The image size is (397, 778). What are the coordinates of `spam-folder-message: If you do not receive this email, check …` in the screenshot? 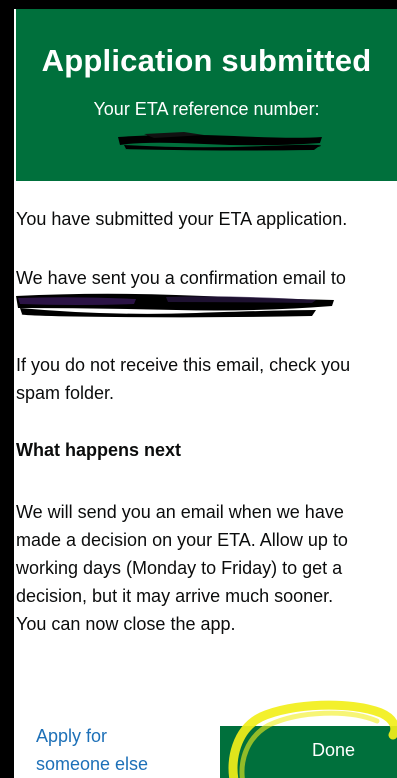 It's located at (183, 379).